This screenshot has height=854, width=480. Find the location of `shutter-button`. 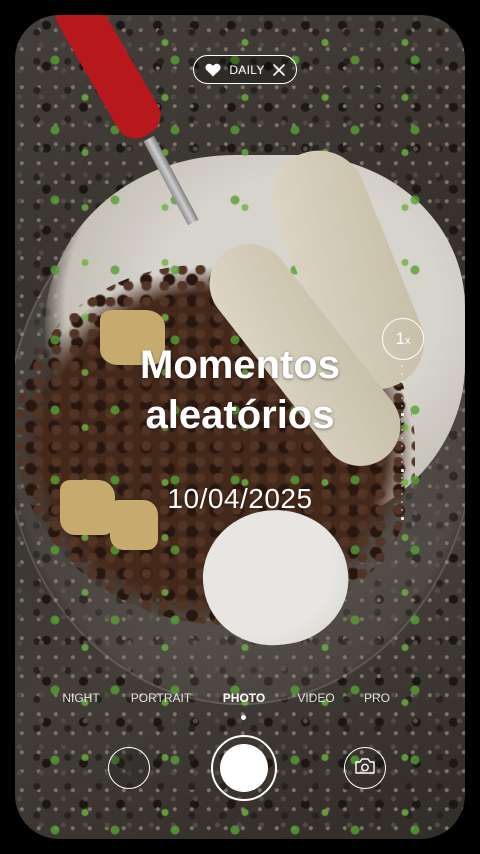

shutter-button is located at coordinates (244, 768).